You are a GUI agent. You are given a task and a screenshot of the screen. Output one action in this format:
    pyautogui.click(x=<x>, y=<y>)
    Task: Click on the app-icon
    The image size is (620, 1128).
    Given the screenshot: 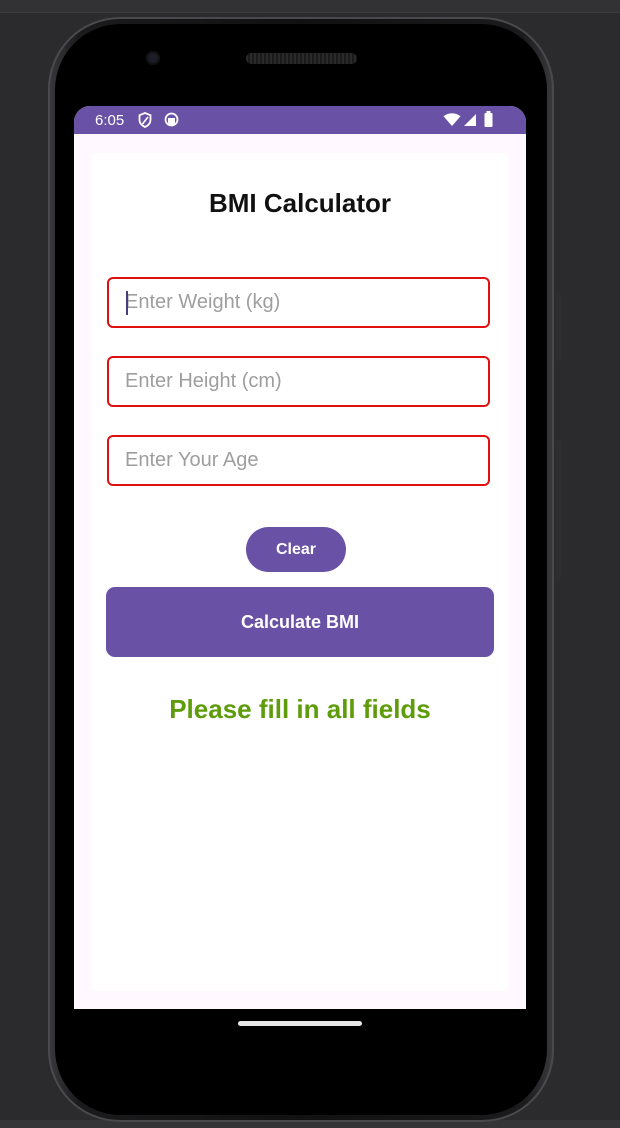 What is the action you would take?
    pyautogui.click(x=171, y=122)
    